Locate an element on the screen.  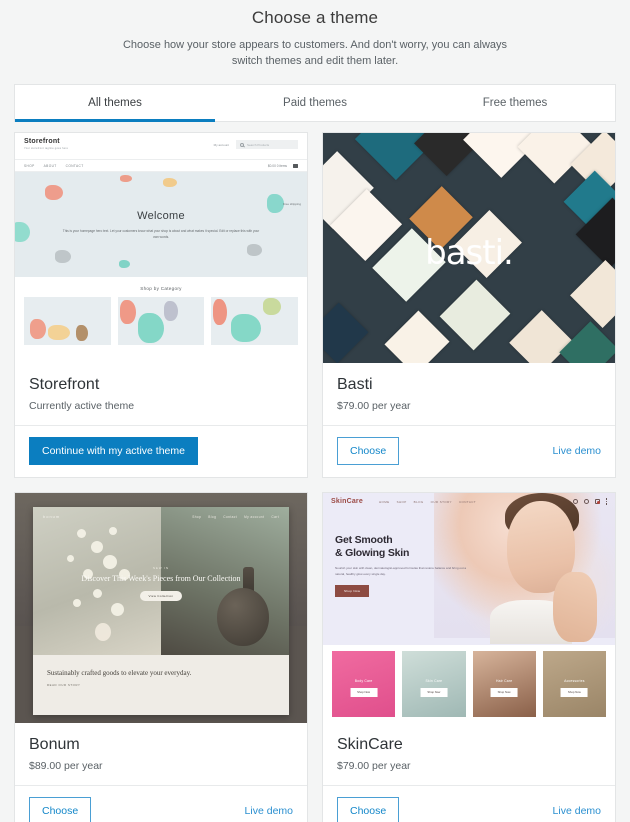
theme-info-basti: Basti $79.00 per year is located at coordinates (469, 394).